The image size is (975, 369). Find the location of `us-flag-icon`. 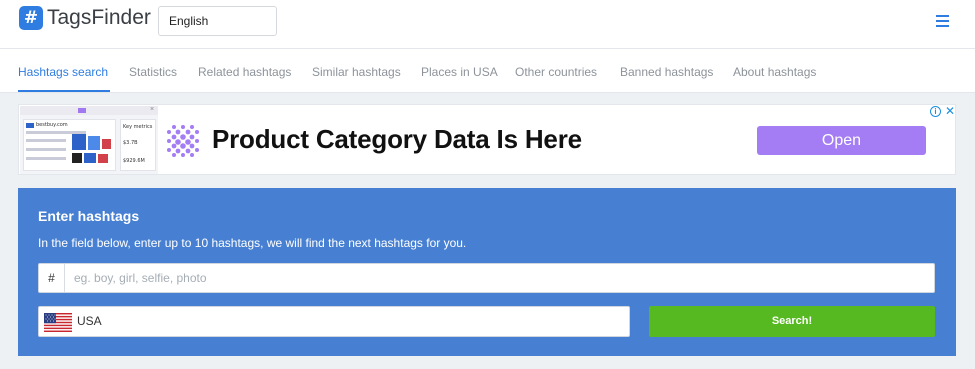

us-flag-icon is located at coordinates (58, 322).